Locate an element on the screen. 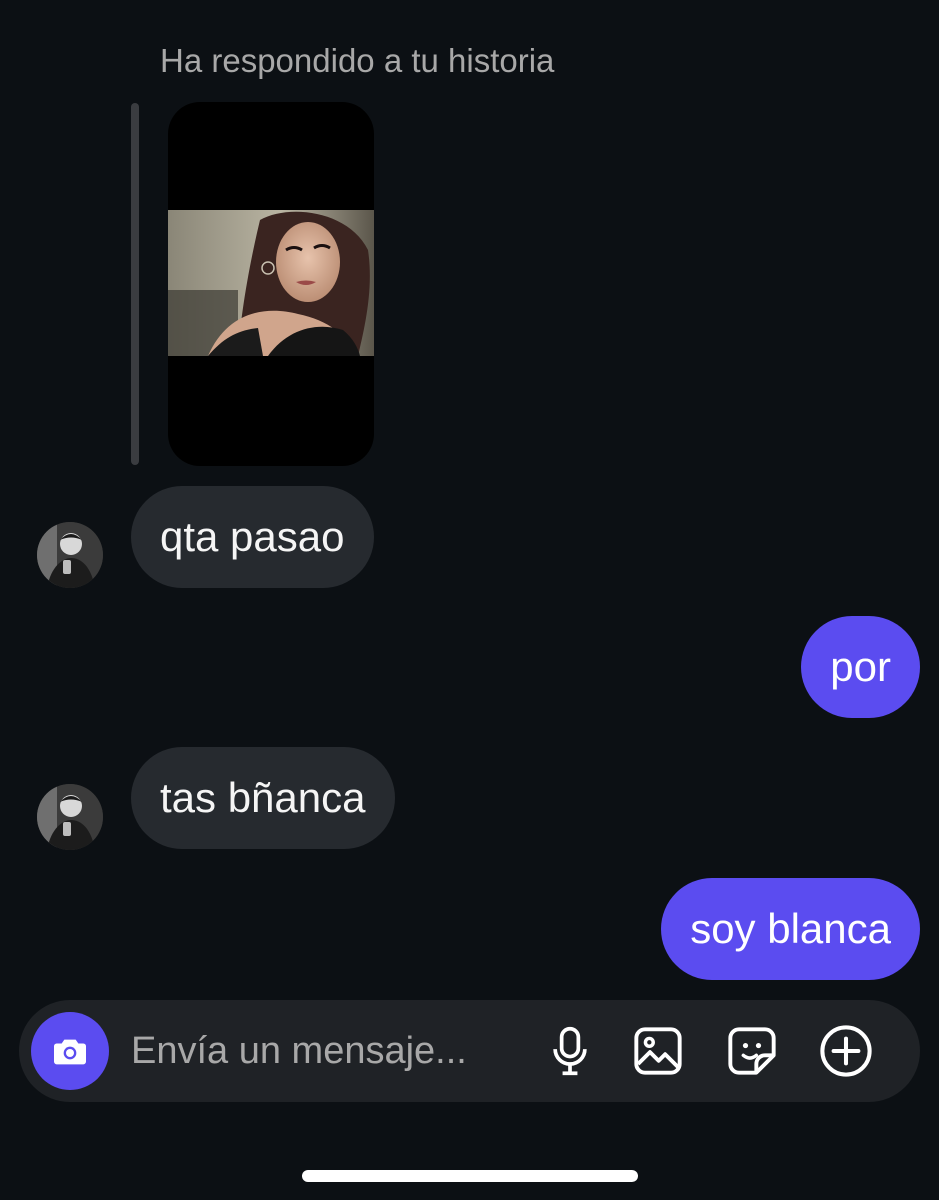 This screenshot has height=1200, width=939. message-bubble-outgoing: por is located at coordinates (860, 667).